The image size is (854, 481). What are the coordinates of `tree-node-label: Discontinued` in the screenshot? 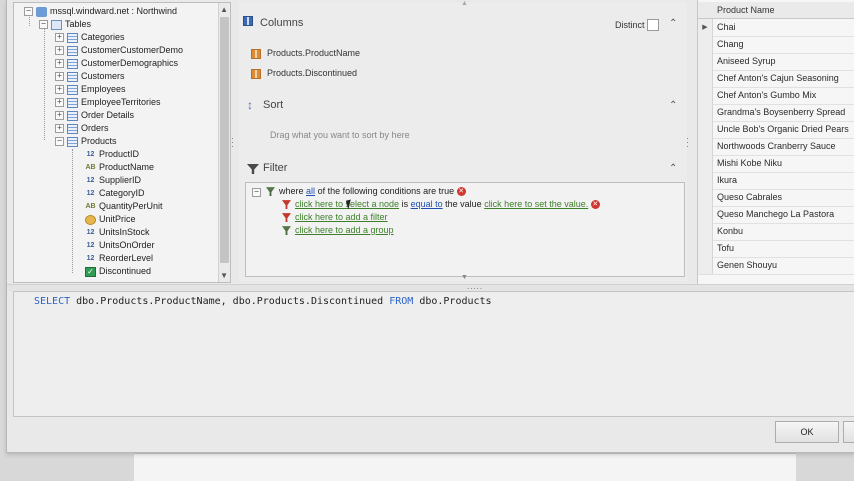 It's located at (125, 271).